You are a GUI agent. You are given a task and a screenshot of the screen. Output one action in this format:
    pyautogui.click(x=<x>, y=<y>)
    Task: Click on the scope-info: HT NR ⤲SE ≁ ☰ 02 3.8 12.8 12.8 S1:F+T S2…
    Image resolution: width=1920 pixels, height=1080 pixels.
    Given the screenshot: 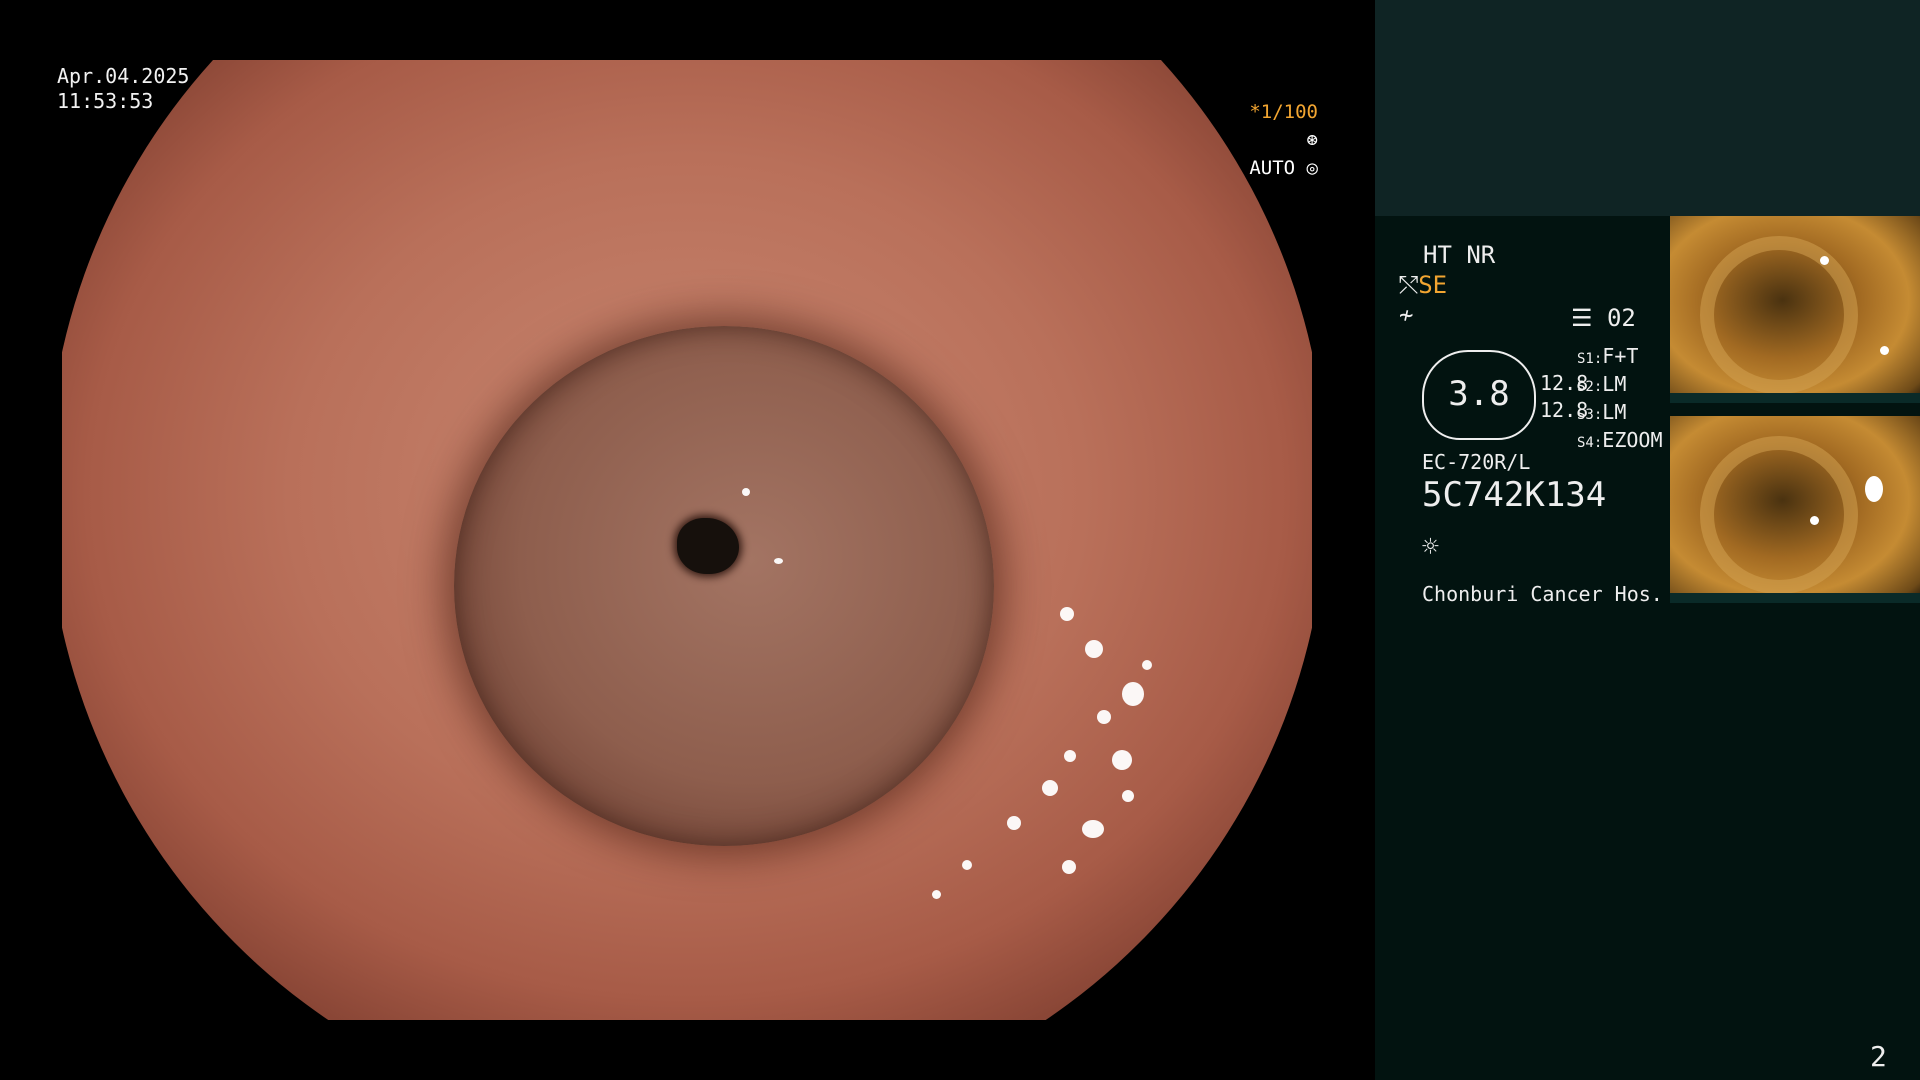 What is the action you would take?
    pyautogui.click(x=1534, y=423)
    